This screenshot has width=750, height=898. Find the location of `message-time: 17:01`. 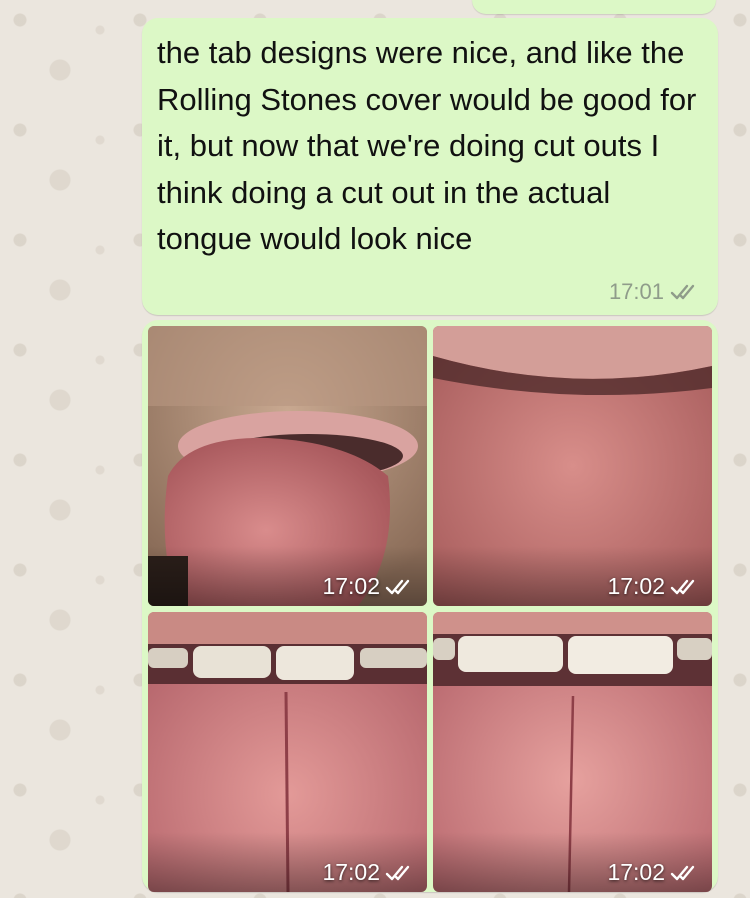

message-time: 17:01 is located at coordinates (636, 291).